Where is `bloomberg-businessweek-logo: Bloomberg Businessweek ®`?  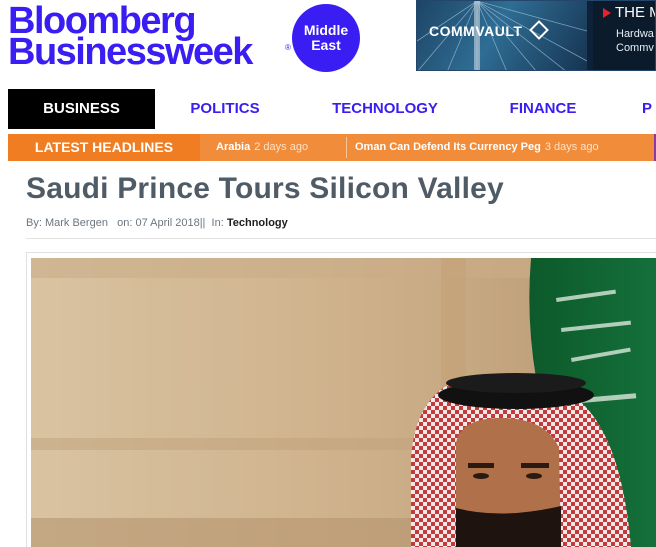
bloomberg-businessweek-logo: Bloomberg Businessweek ® is located at coordinates (150, 36).